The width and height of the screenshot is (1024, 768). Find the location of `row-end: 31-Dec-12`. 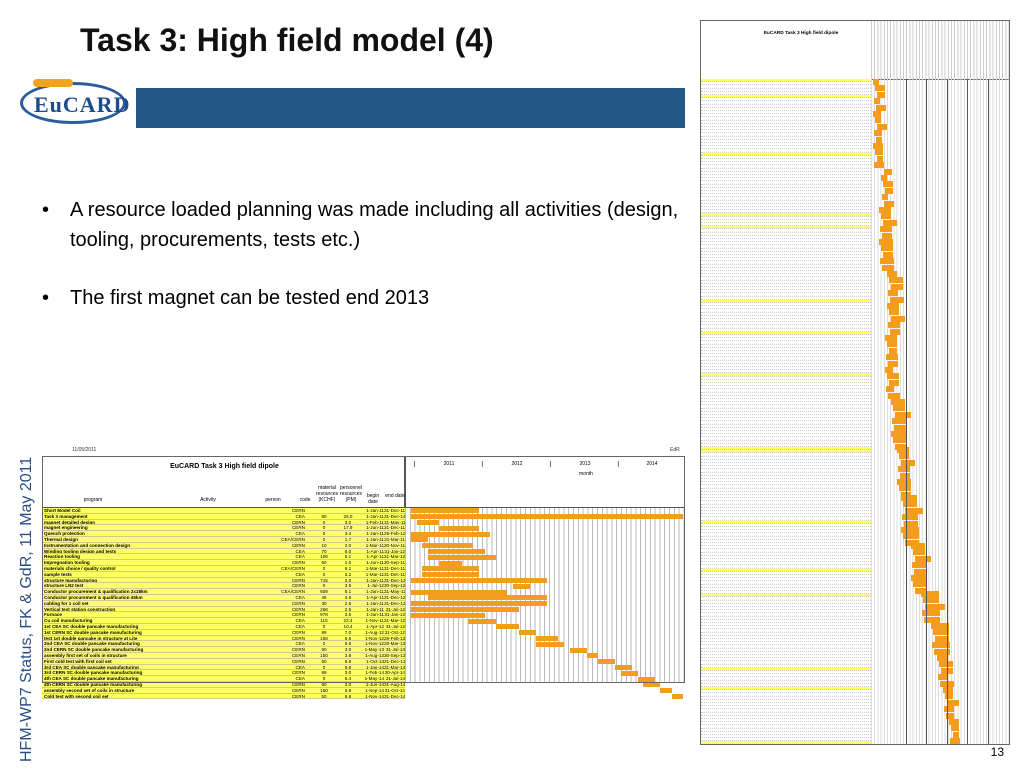

row-end: 31-Dec-12 is located at coordinates (394, 597).